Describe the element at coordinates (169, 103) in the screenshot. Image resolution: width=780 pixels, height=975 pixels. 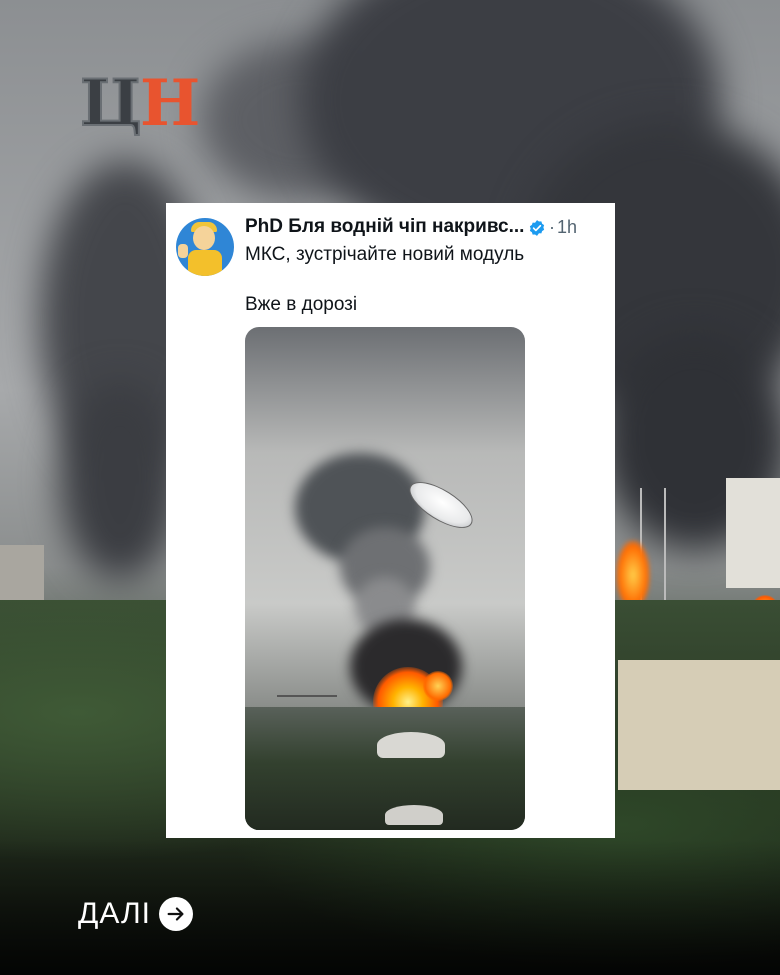
I see `logo-letter-h: Н` at that location.